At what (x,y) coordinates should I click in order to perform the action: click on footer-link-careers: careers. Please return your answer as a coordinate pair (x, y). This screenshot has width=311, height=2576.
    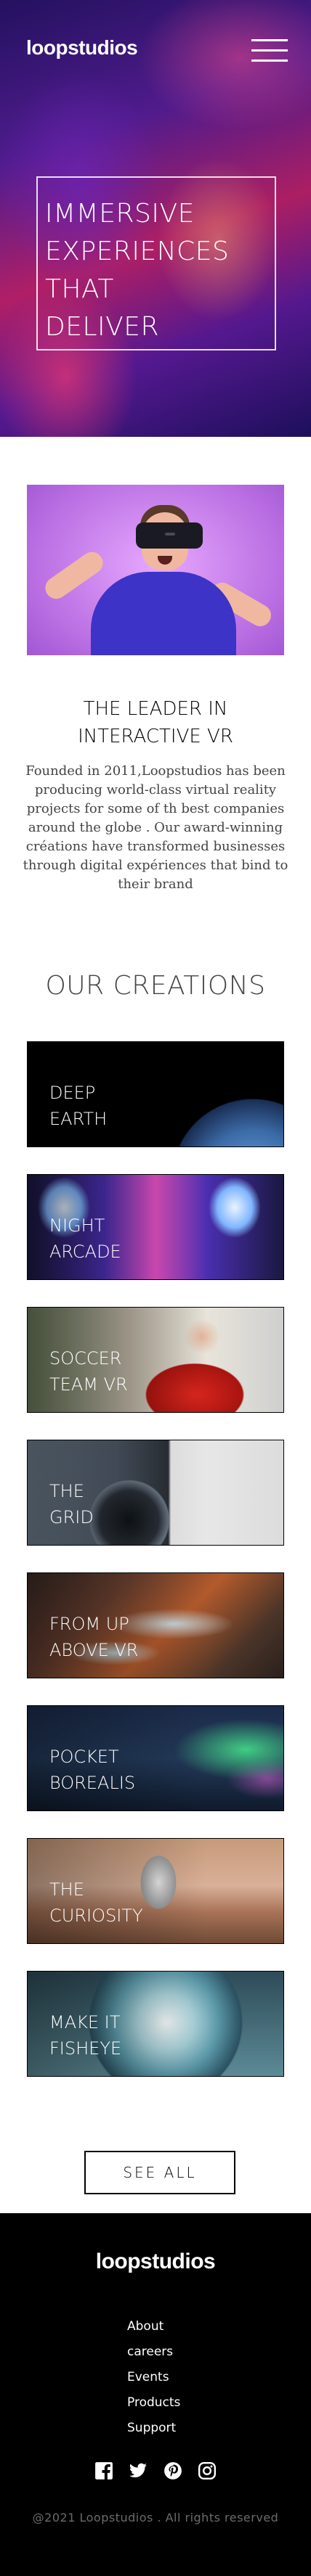
    Looking at the image, I should click on (150, 2352).